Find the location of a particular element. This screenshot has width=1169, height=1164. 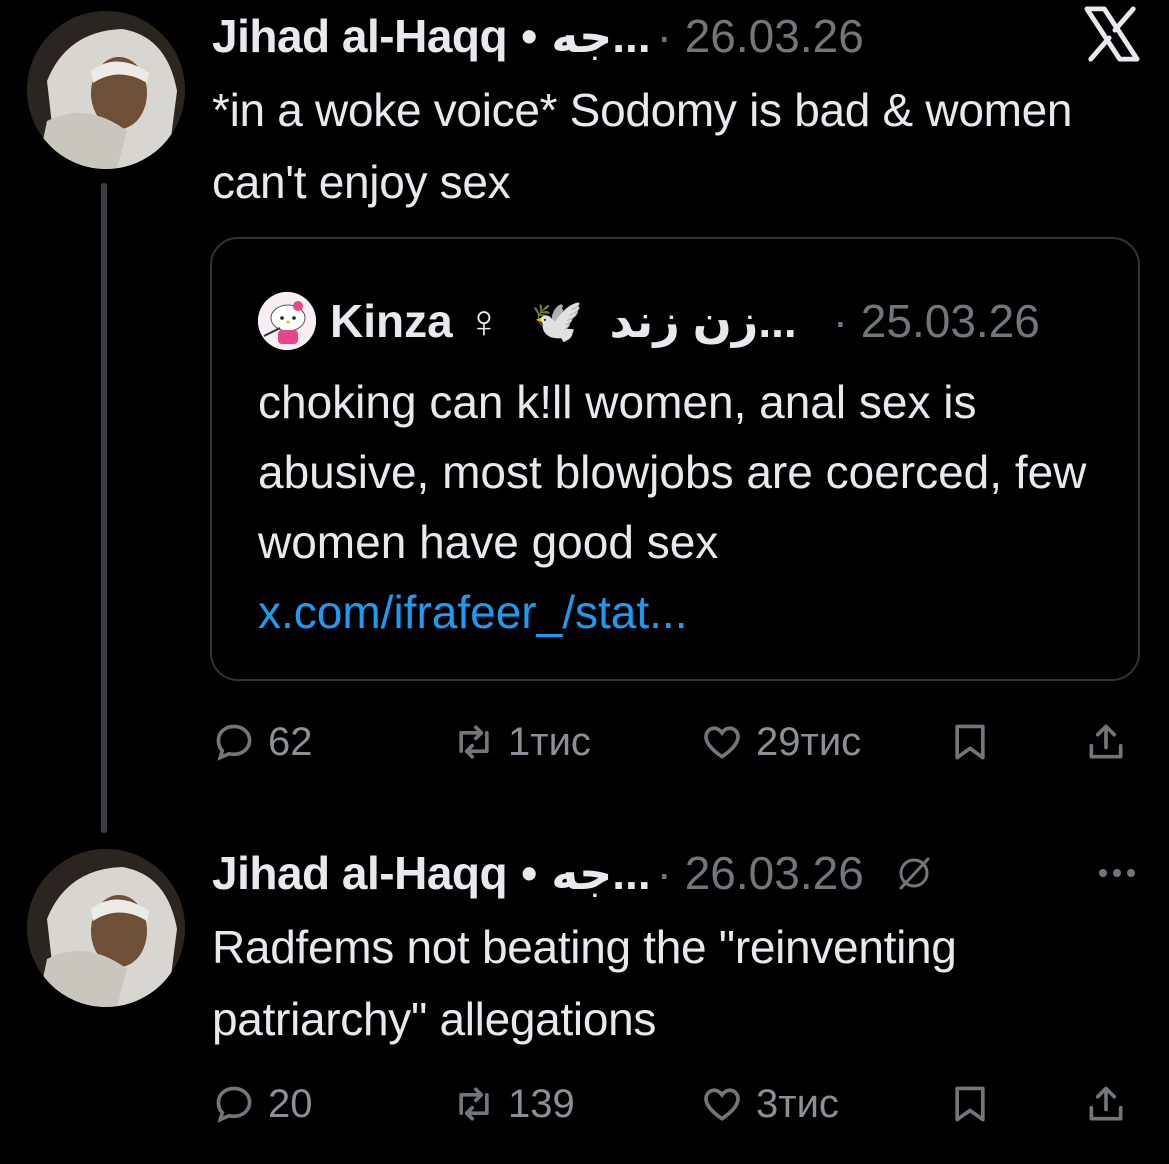

thread-connector is located at coordinates (104, 508).